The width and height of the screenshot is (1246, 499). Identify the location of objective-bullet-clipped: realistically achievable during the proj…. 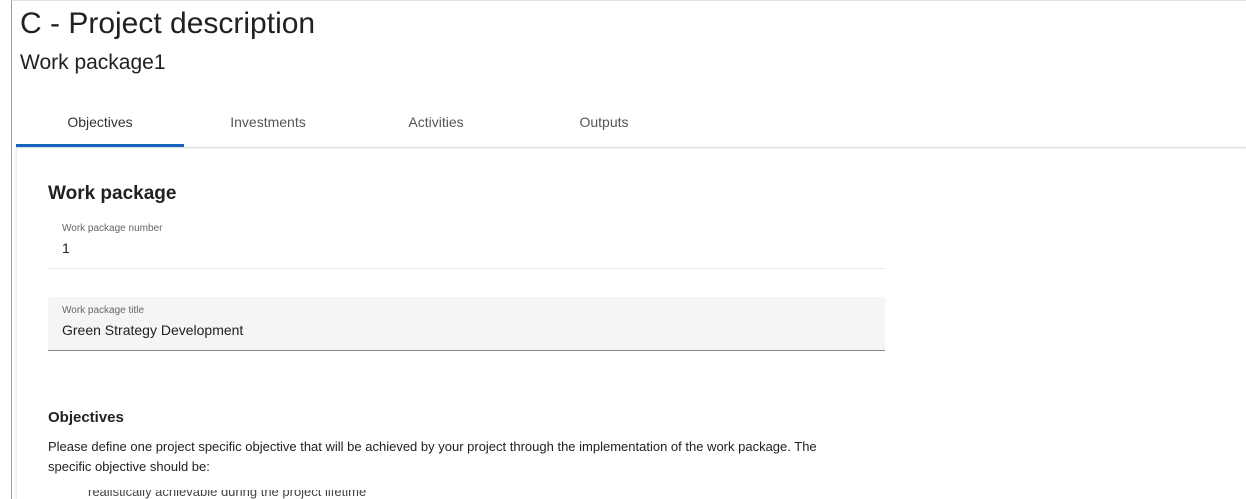
(218, 494).